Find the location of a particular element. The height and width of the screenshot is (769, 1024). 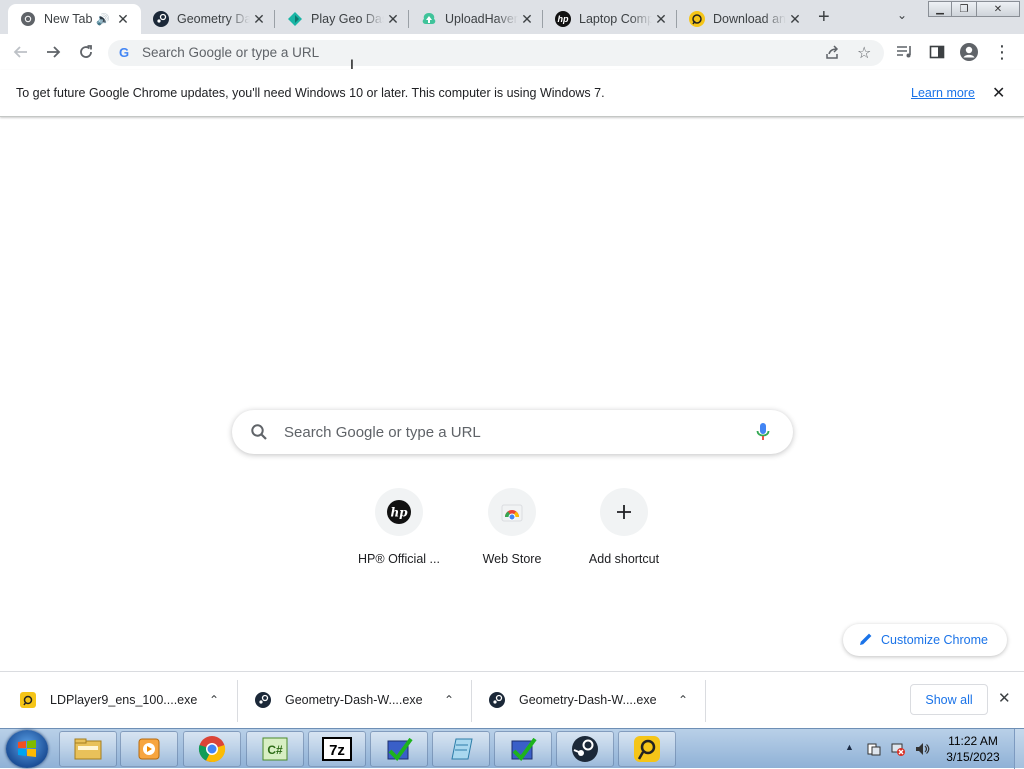

menu-kebab-icon: ⋮ is located at coordinates (1002, 52).